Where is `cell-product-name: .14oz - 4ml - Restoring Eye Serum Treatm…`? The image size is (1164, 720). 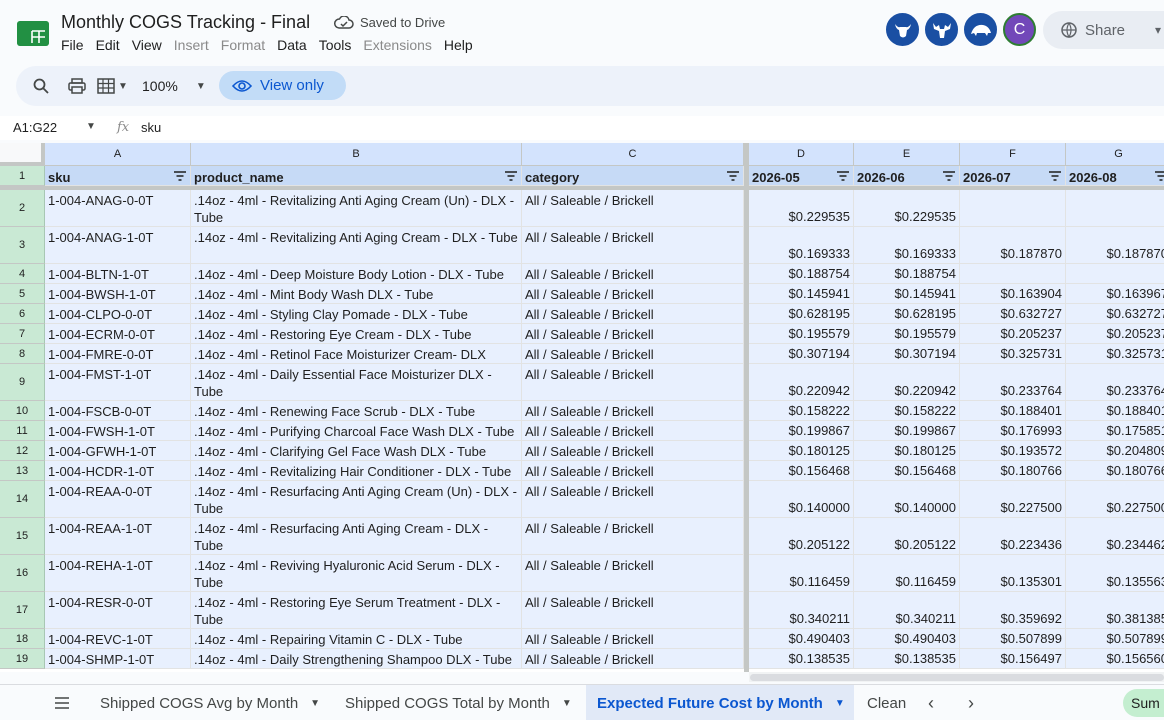 cell-product-name: .14oz - 4ml - Restoring Eye Serum Treatm… is located at coordinates (356, 610).